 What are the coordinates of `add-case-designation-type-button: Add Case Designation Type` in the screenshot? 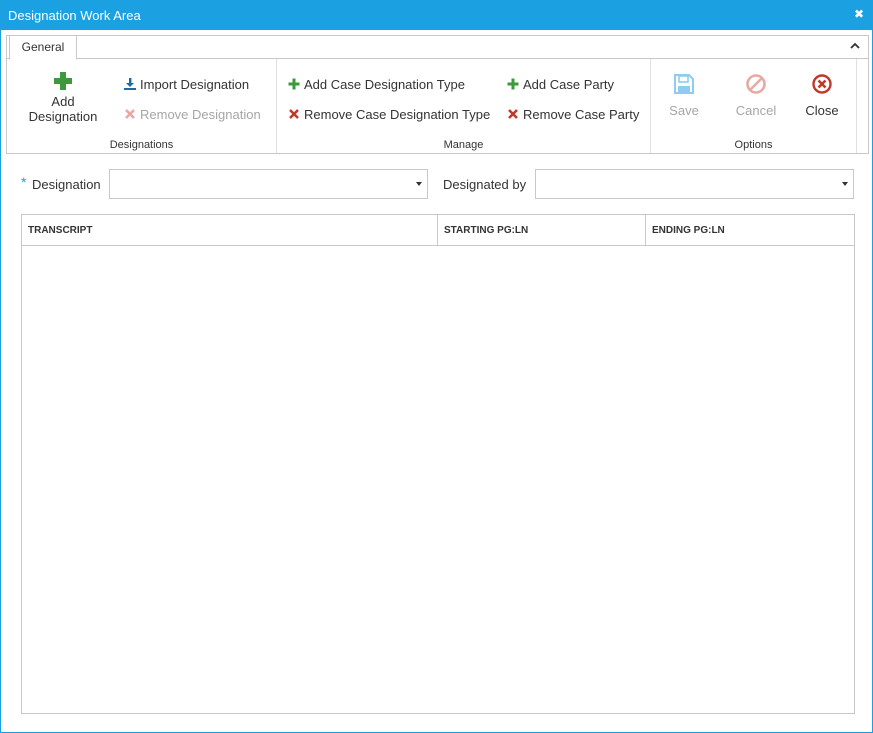 It's located at (376, 84).